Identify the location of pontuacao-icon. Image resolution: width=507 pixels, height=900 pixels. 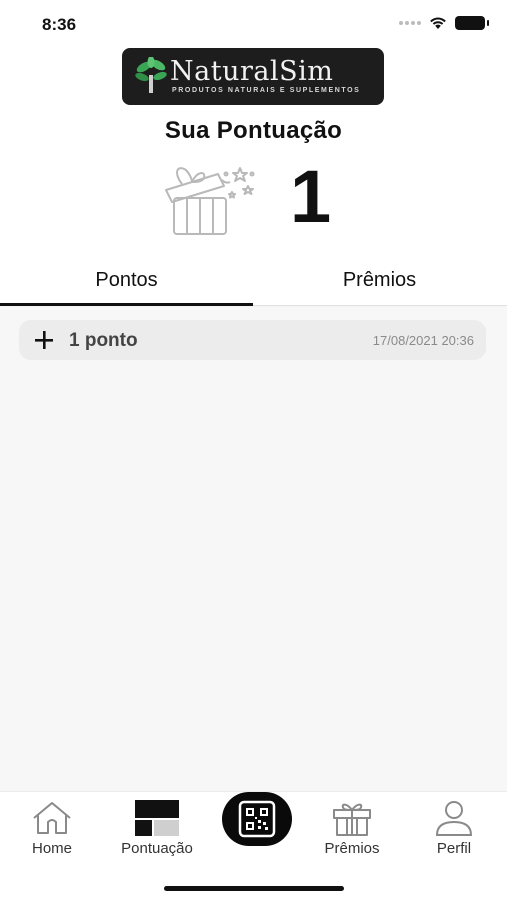
(157, 818).